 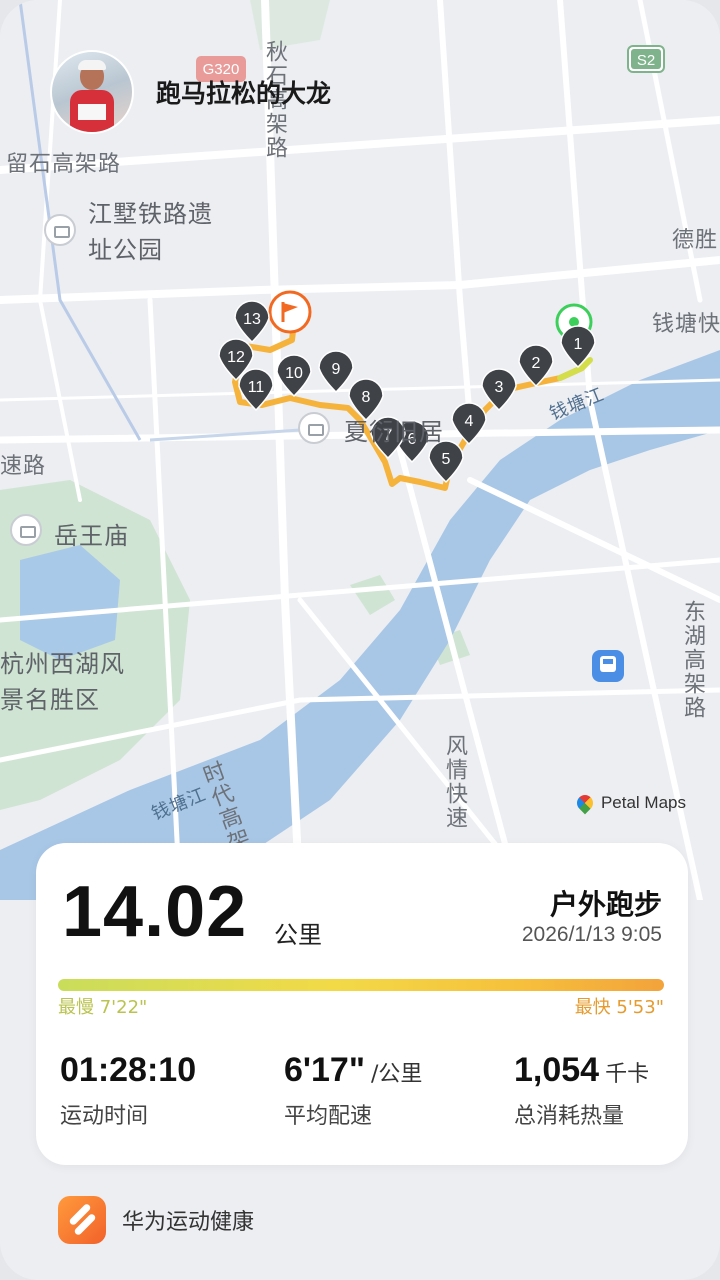 I want to click on huawei-health-logo-icon, so click(x=82, y=1220).